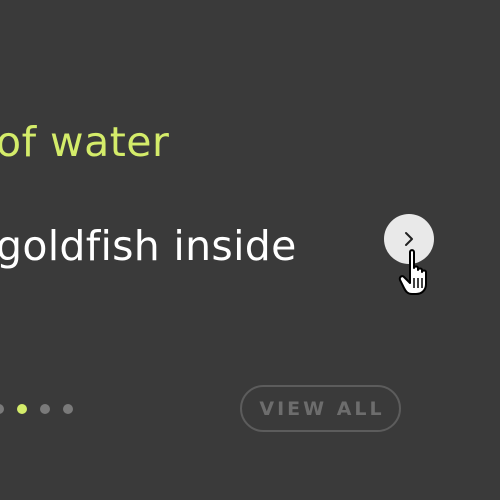  I want to click on next-slide-button, so click(409, 239).